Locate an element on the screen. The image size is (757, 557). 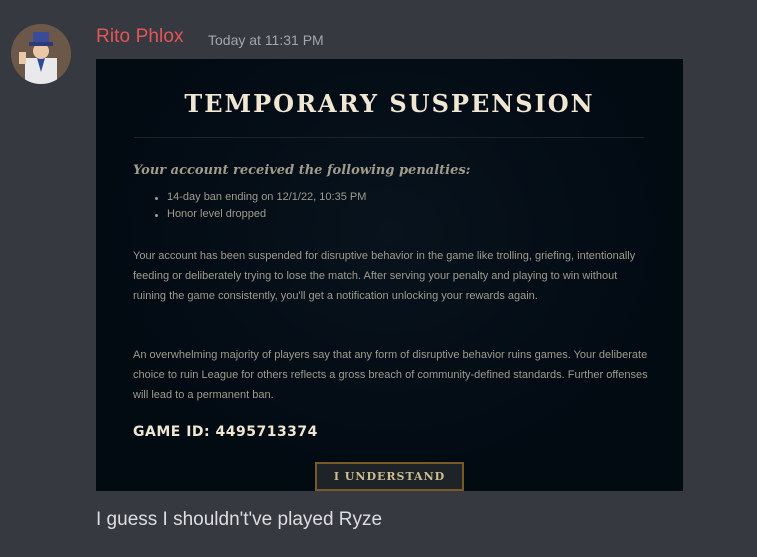
dialog-title: TEMPORARY SUSPENSION is located at coordinates (389, 103).